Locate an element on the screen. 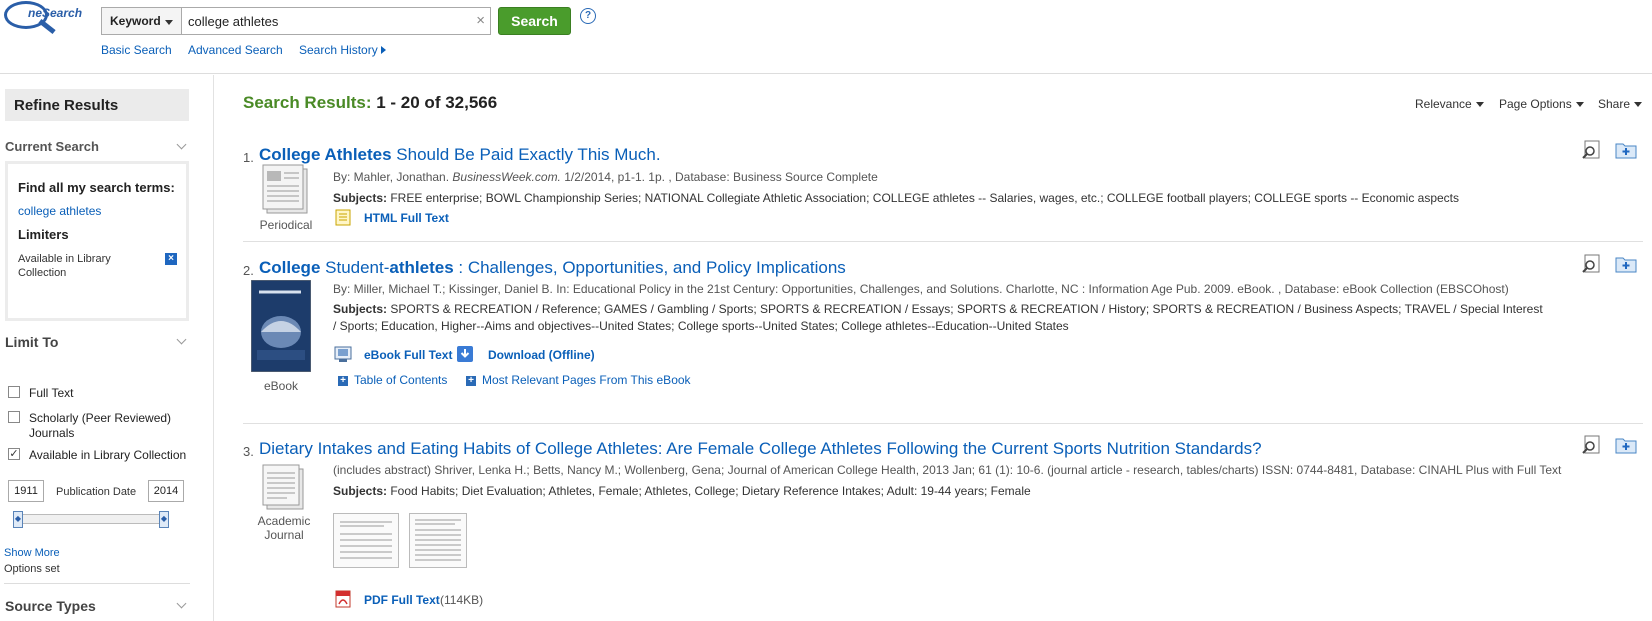 This screenshot has height=621, width=1652. ebook-thumbnail: eBook is located at coordinates (281, 336).